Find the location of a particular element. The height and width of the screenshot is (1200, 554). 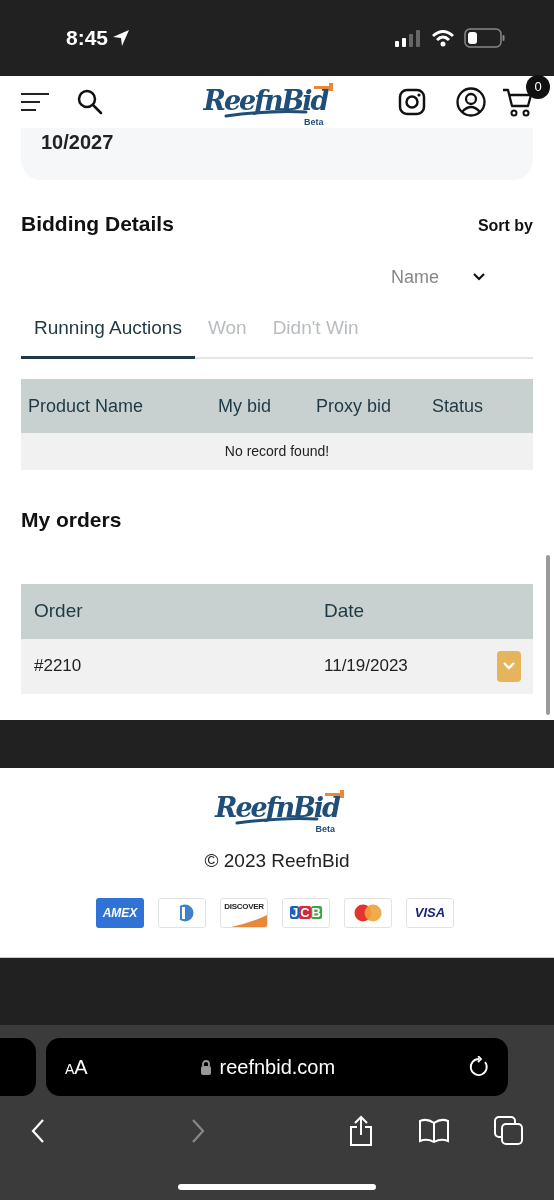

expiry-date: 10/2027 is located at coordinates (77, 141).